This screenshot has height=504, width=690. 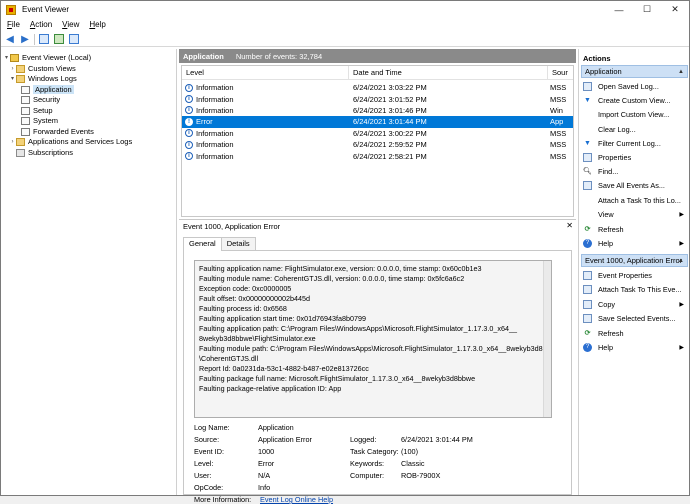 What do you see at coordinates (97, 24) in the screenshot?
I see `menu-help: Help` at bounding box center [97, 24].